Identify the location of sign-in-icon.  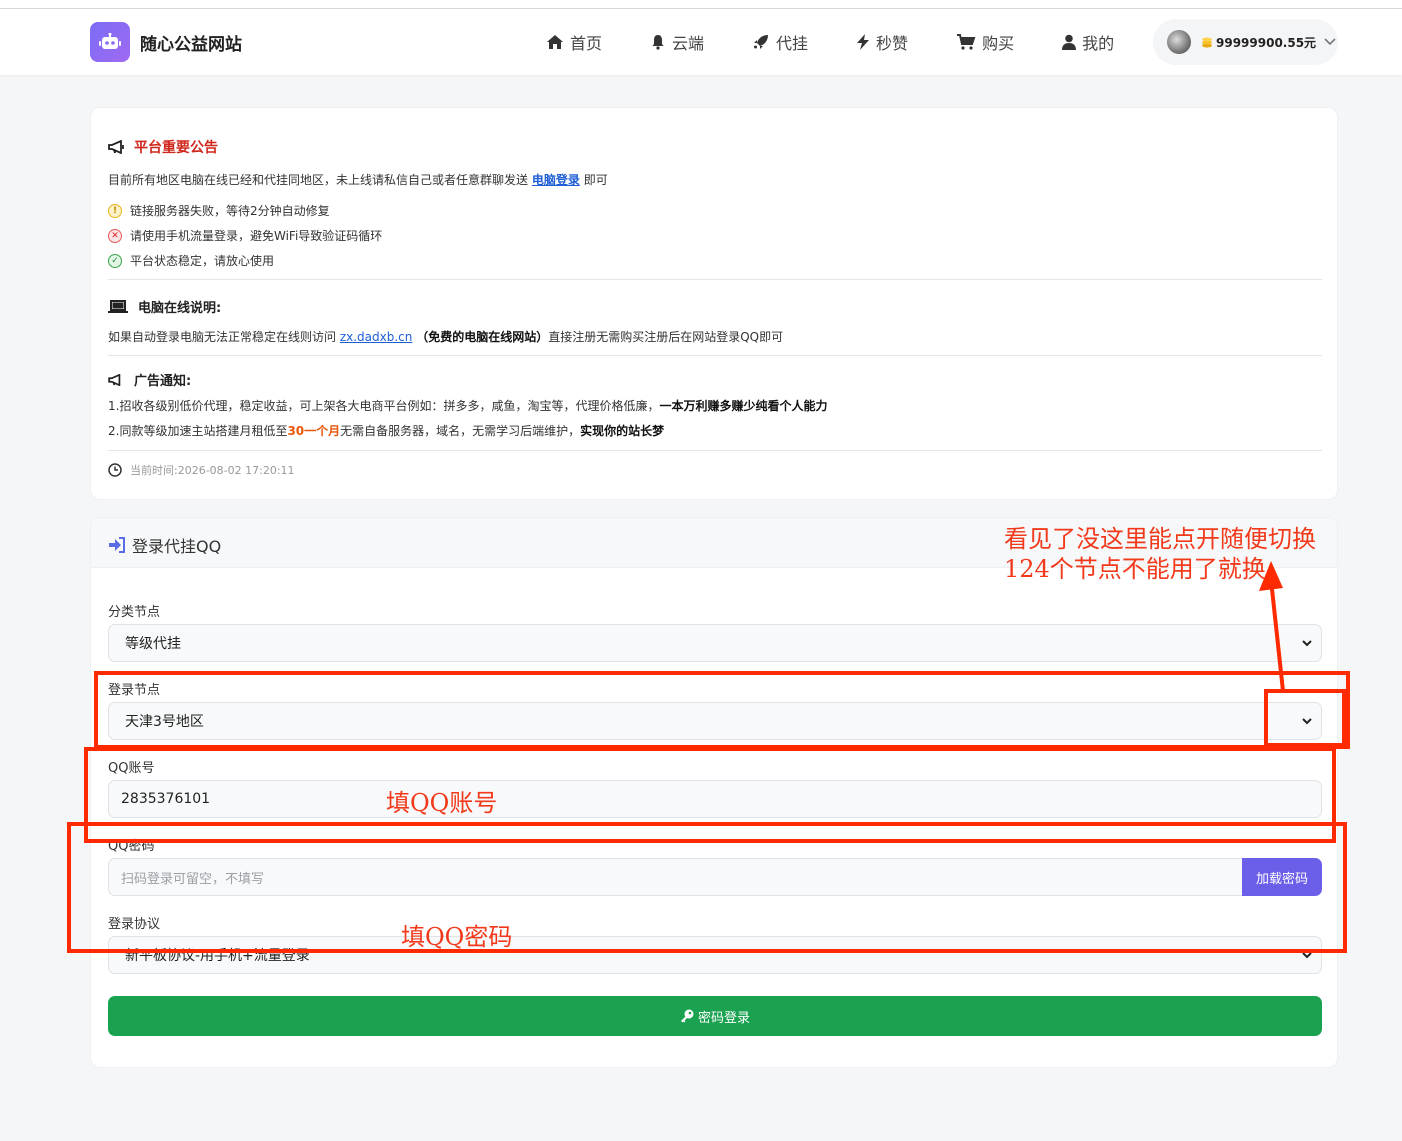
(117, 545).